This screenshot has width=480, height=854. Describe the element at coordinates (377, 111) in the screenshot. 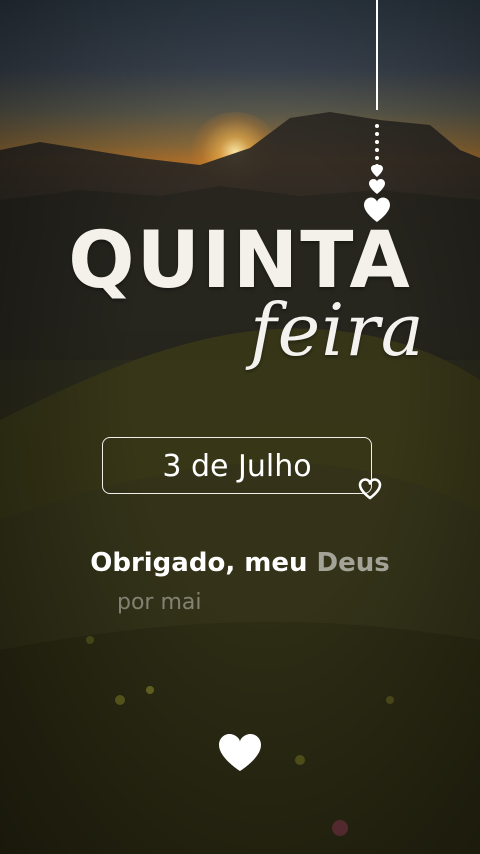

I see `hanging-hearts-icon` at that location.